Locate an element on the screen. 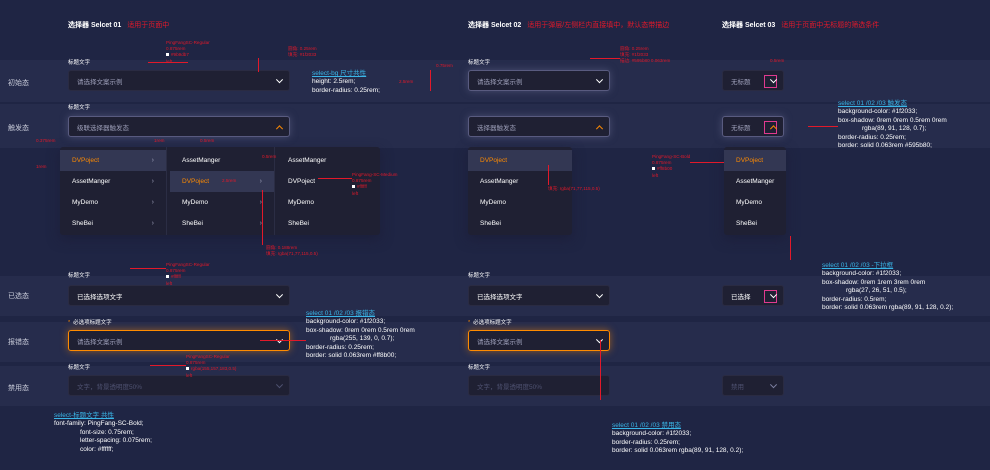  state-label-selected: 已选态 is located at coordinates (18, 296).